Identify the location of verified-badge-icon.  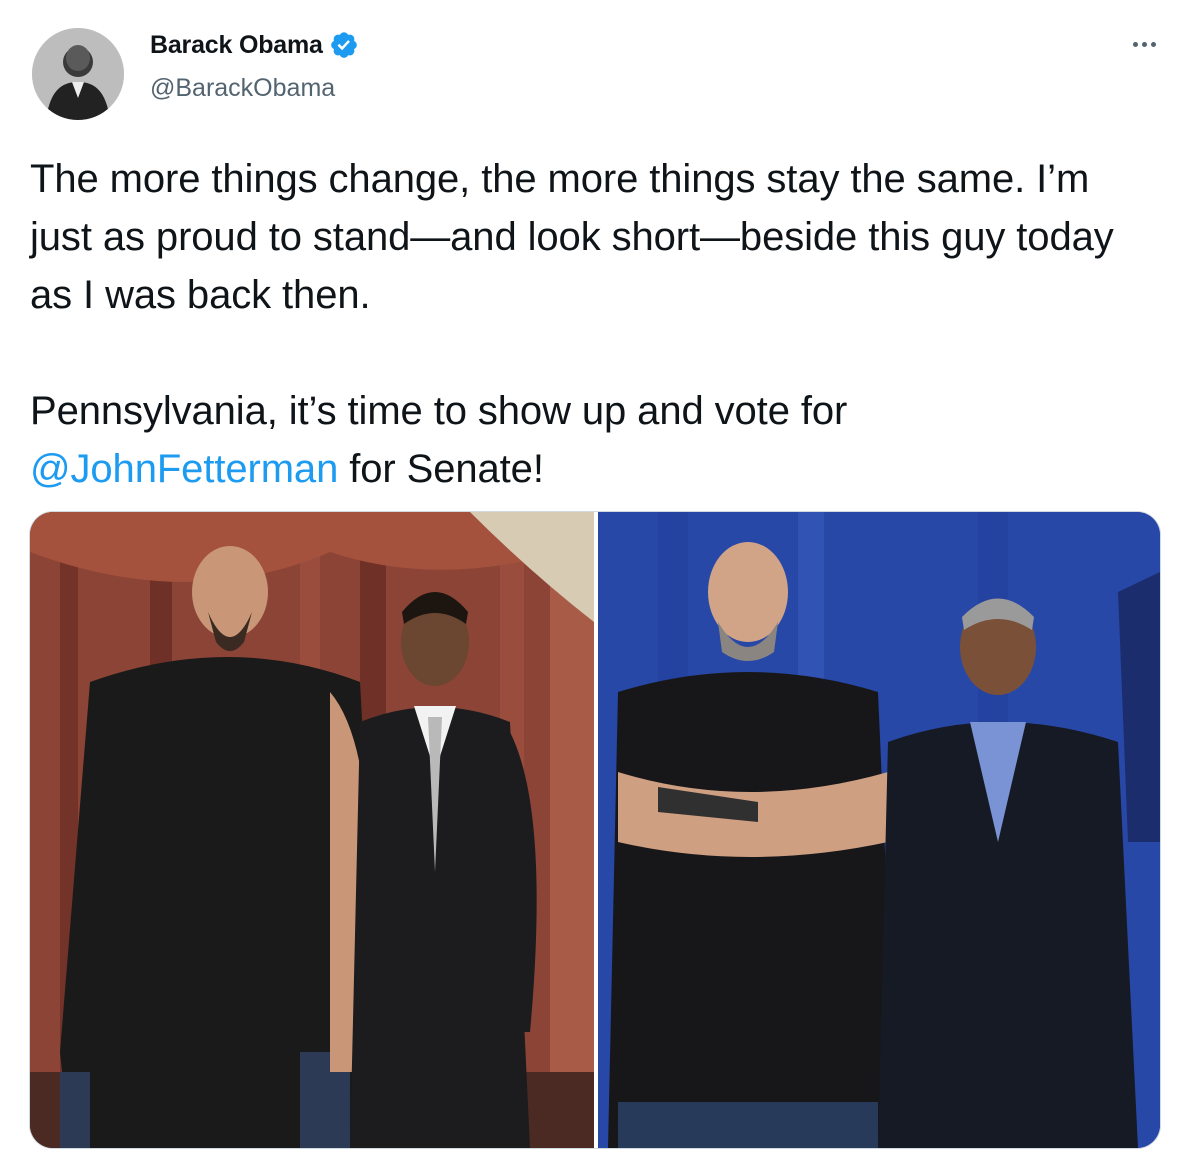
(344, 45).